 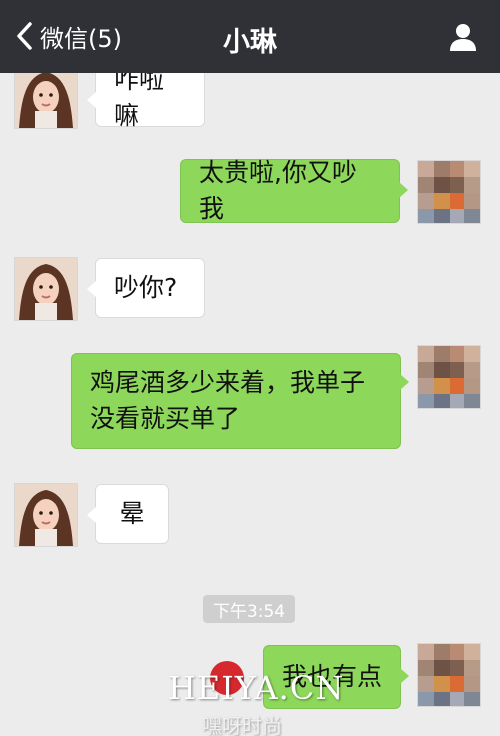 What do you see at coordinates (278, 190) in the screenshot?
I see `message-text: 太贵啦,你又吵我` at bounding box center [278, 190].